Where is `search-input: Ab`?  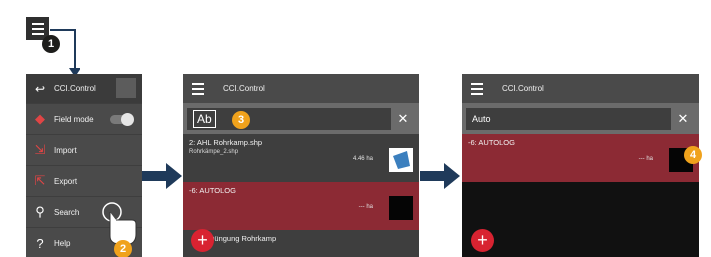
search-input: Ab is located at coordinates (289, 118).